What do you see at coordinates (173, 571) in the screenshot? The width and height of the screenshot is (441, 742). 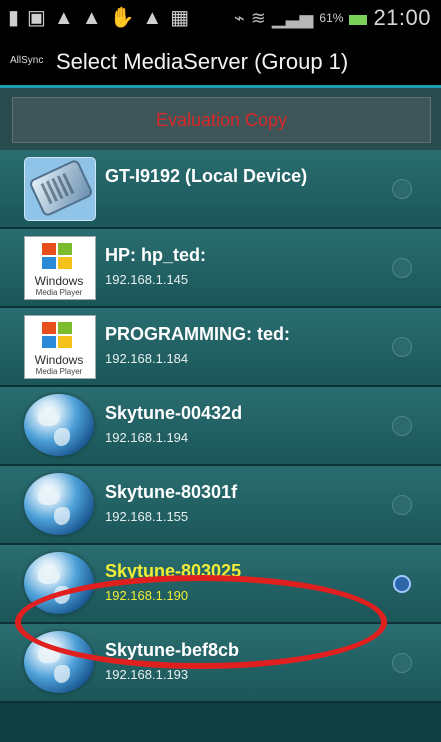 I see `server-name: Skytune-803025` at bounding box center [173, 571].